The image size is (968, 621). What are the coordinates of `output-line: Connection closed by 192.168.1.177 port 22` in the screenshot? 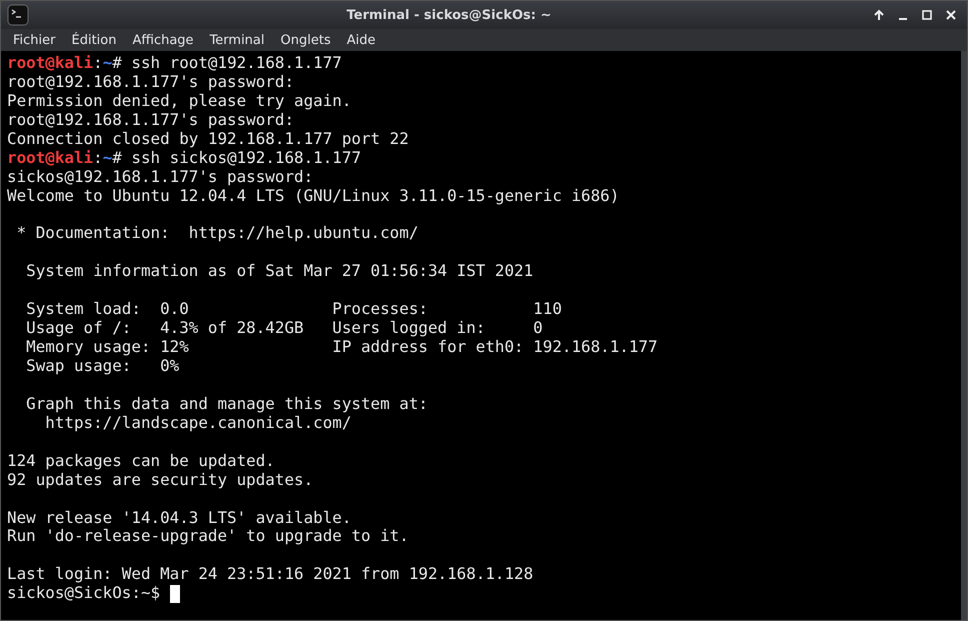 It's located at (208, 139).